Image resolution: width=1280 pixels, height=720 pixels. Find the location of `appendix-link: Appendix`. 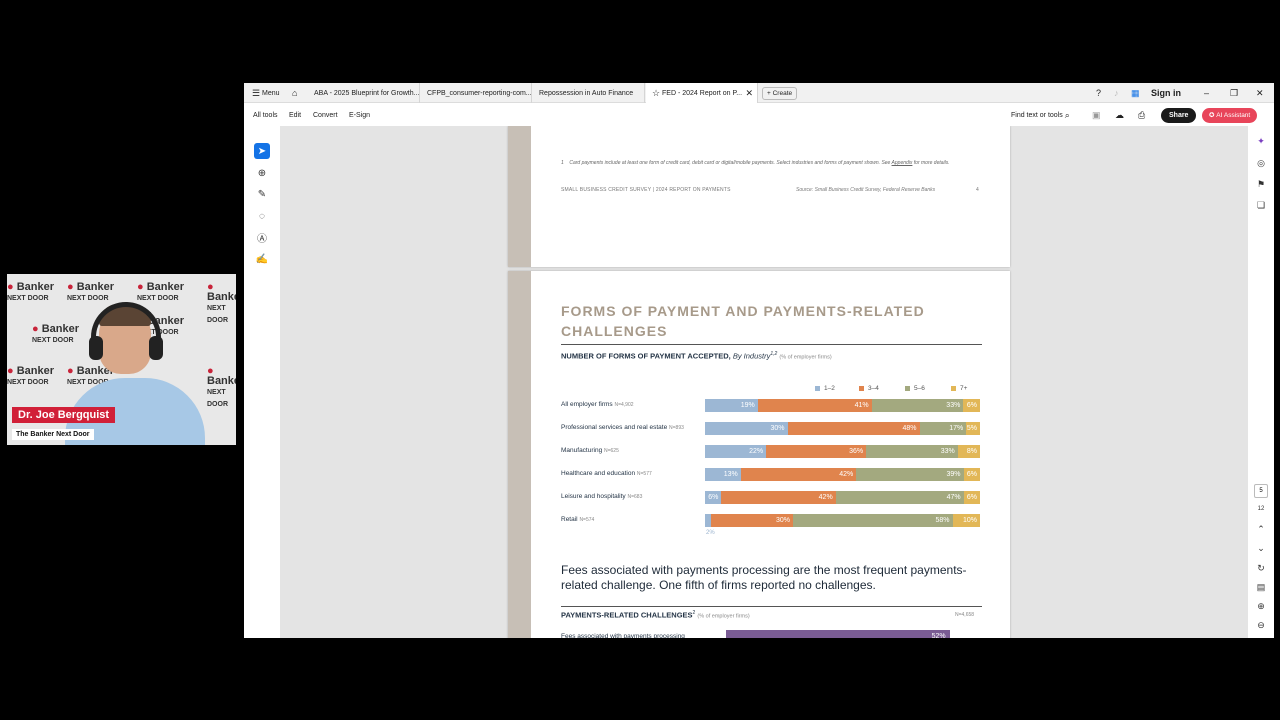

appendix-link: Appendix is located at coordinates (902, 163).